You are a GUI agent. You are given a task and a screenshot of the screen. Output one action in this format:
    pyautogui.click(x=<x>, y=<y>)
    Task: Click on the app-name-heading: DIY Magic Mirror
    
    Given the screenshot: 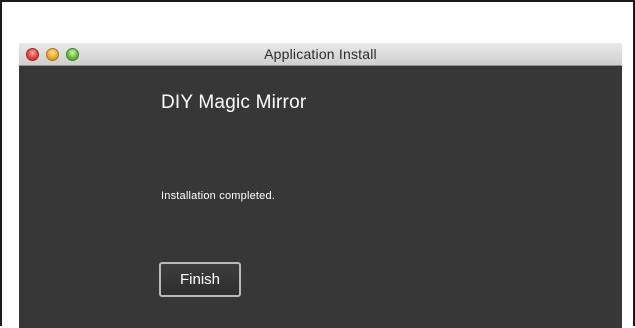 What is the action you would take?
    pyautogui.click(x=234, y=102)
    